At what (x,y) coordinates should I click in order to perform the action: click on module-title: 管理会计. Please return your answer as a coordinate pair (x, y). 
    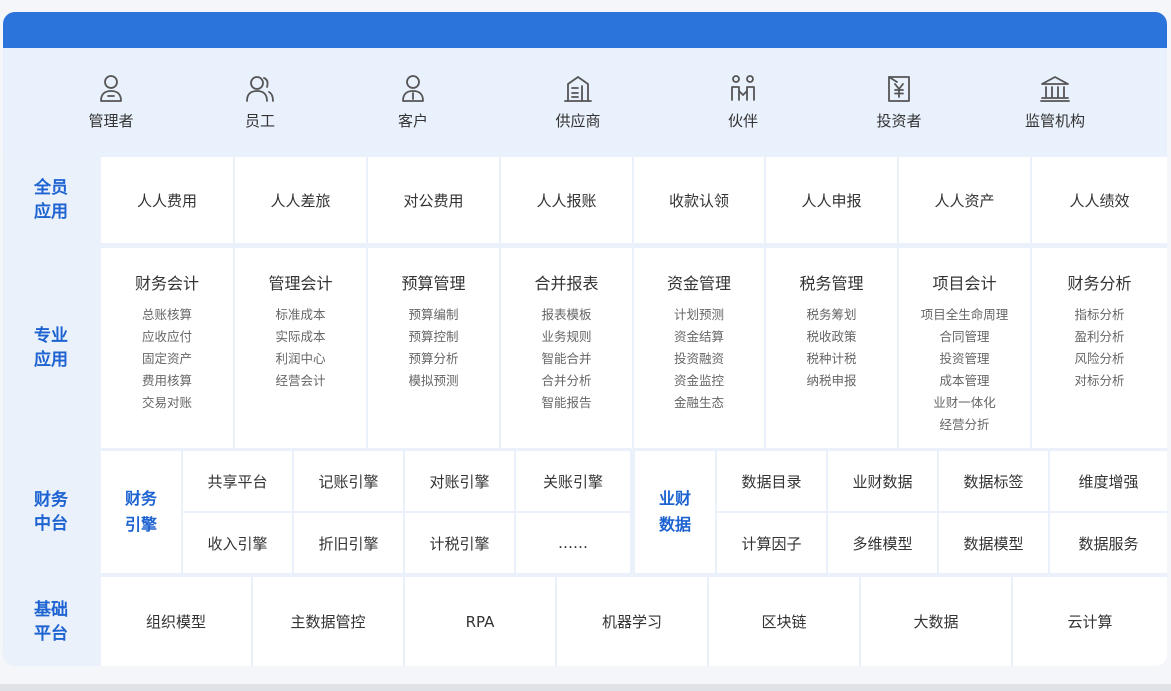
    Looking at the image, I should click on (300, 283).